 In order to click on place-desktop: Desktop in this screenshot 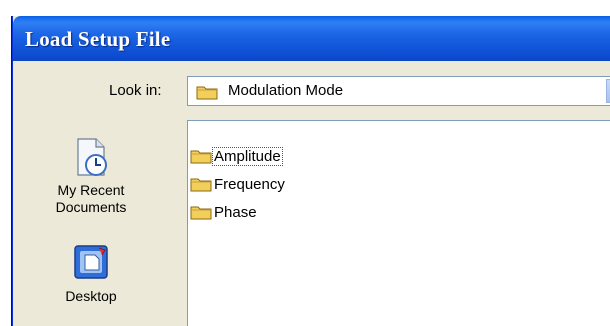, I will do `click(91, 273)`.